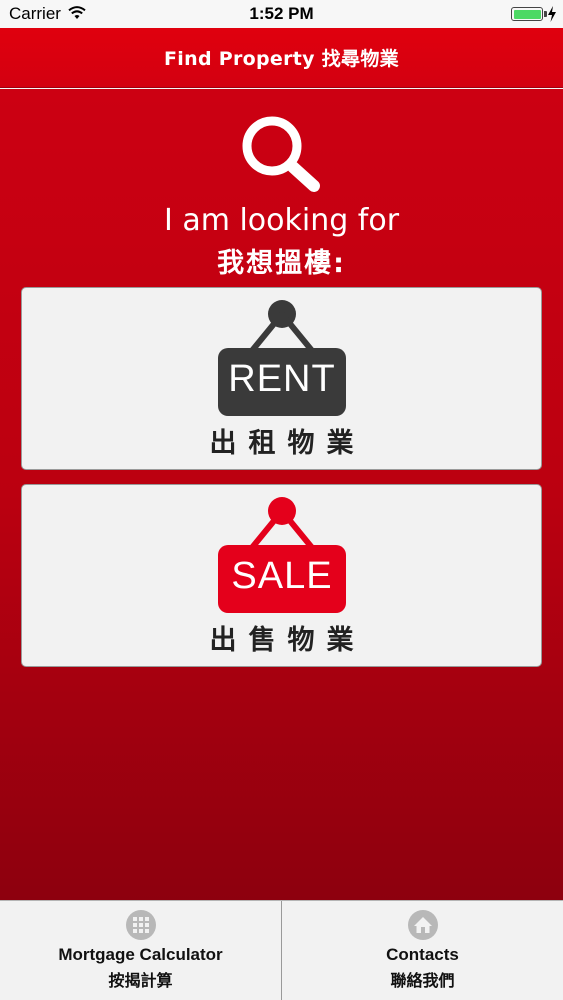 The width and height of the screenshot is (563, 1000). I want to click on tab-label-chinese: 聯絡我們, so click(422, 980).